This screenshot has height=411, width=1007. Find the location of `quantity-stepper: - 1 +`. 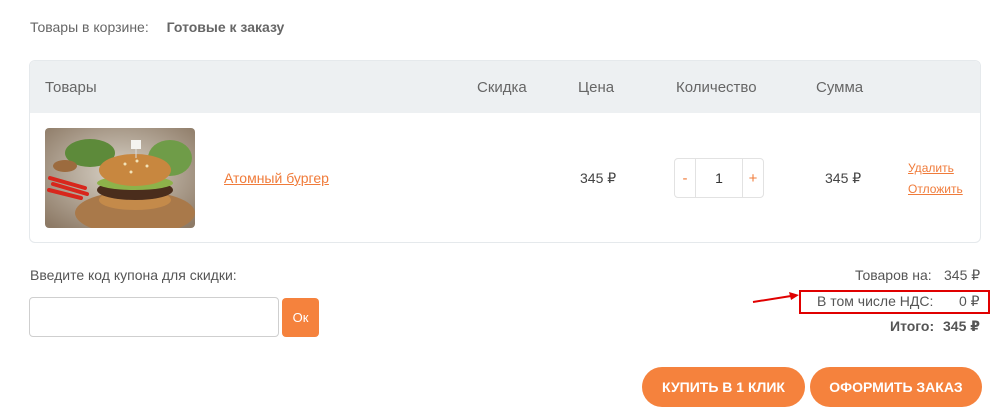

quantity-stepper: - 1 + is located at coordinates (719, 178).